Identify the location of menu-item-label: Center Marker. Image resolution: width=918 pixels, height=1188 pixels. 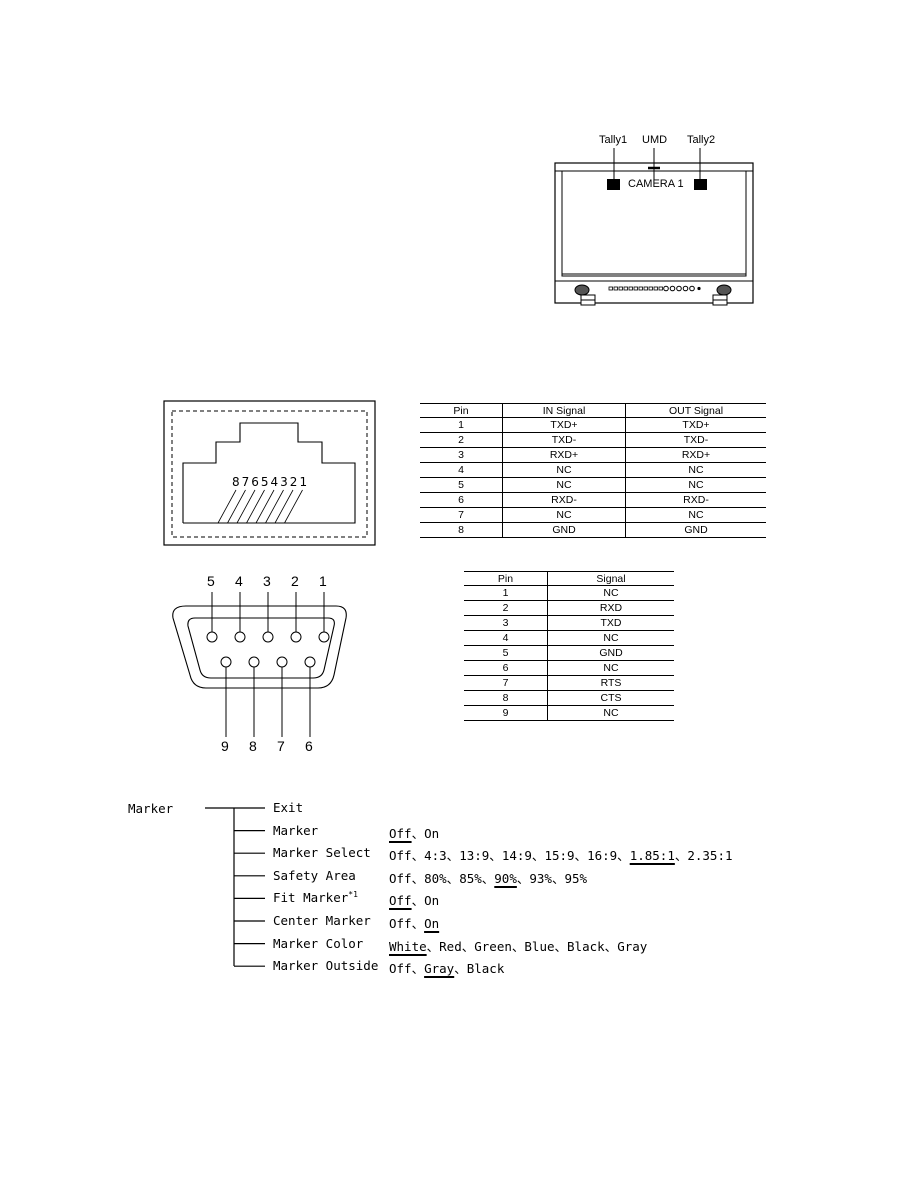
(322, 920).